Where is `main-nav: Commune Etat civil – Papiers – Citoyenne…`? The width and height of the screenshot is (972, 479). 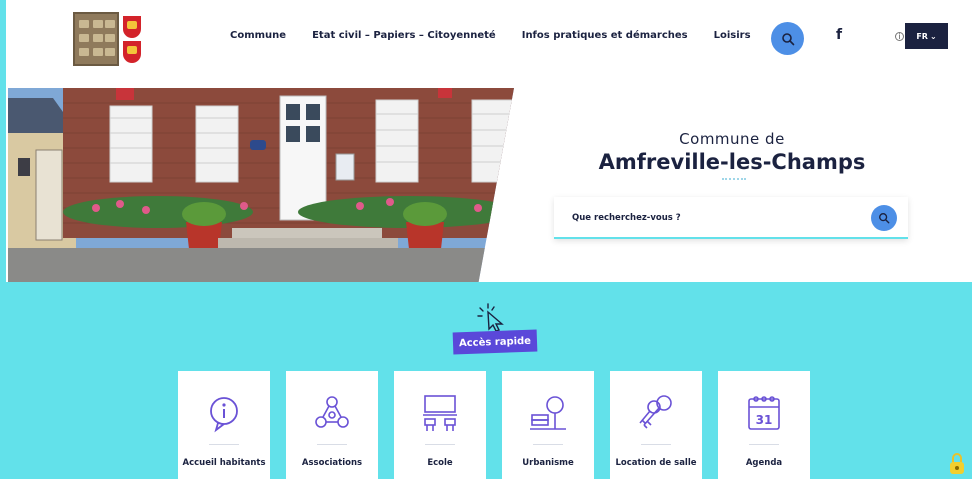 main-nav: Commune Etat civil – Papiers – Citoyenne… is located at coordinates (490, 35).